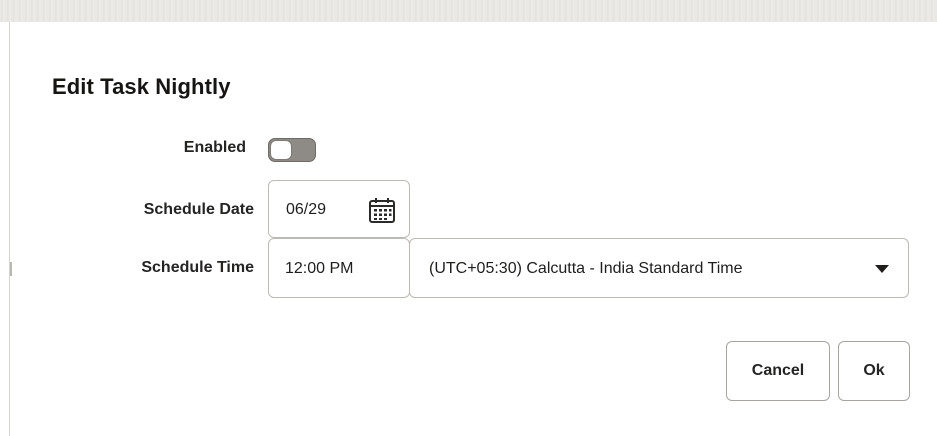 This screenshot has height=436, width=937. I want to click on dialog-title: Edit Task Nightly, so click(141, 86).